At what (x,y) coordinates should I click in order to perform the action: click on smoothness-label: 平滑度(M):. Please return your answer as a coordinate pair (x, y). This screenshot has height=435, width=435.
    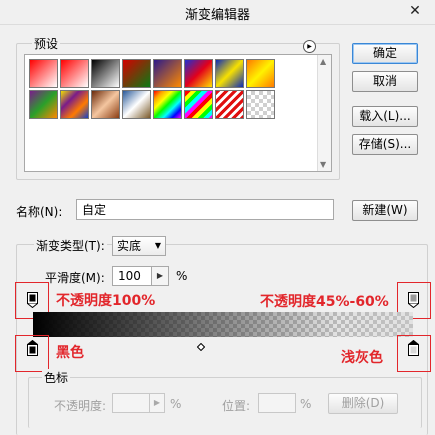
    Looking at the image, I should click on (75, 278).